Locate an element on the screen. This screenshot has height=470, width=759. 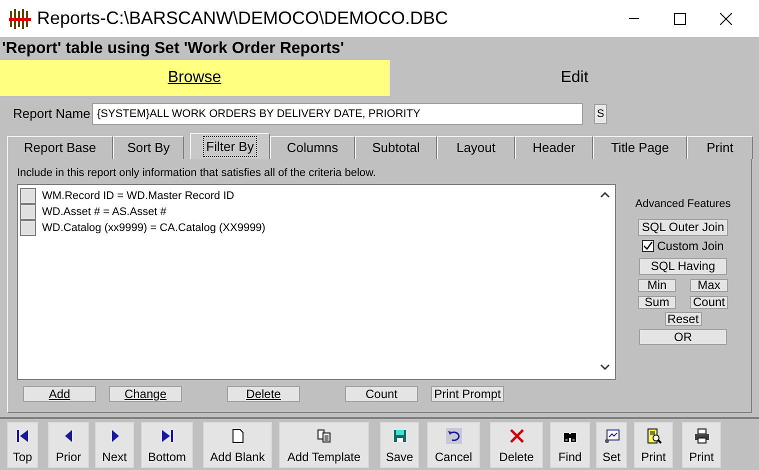
toolbar-button: Bottom is located at coordinates (167, 445).